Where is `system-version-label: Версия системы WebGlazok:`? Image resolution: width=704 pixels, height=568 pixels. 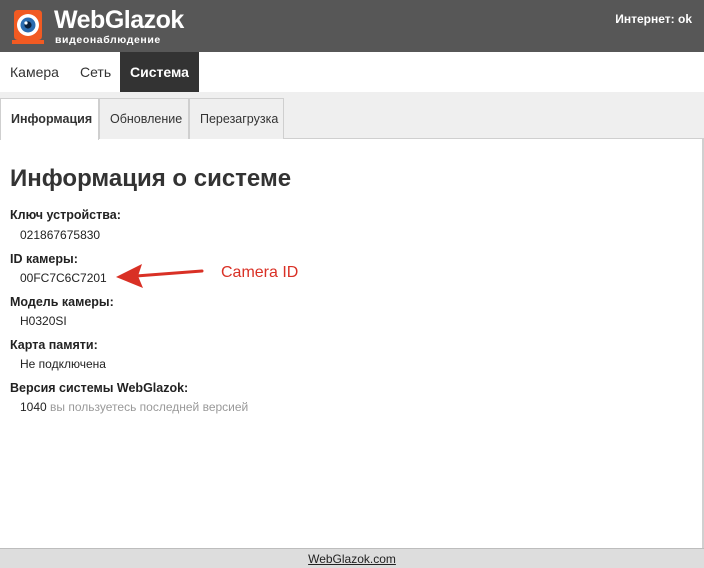
system-version-label: Версия системы WebGlazok: is located at coordinates (99, 388).